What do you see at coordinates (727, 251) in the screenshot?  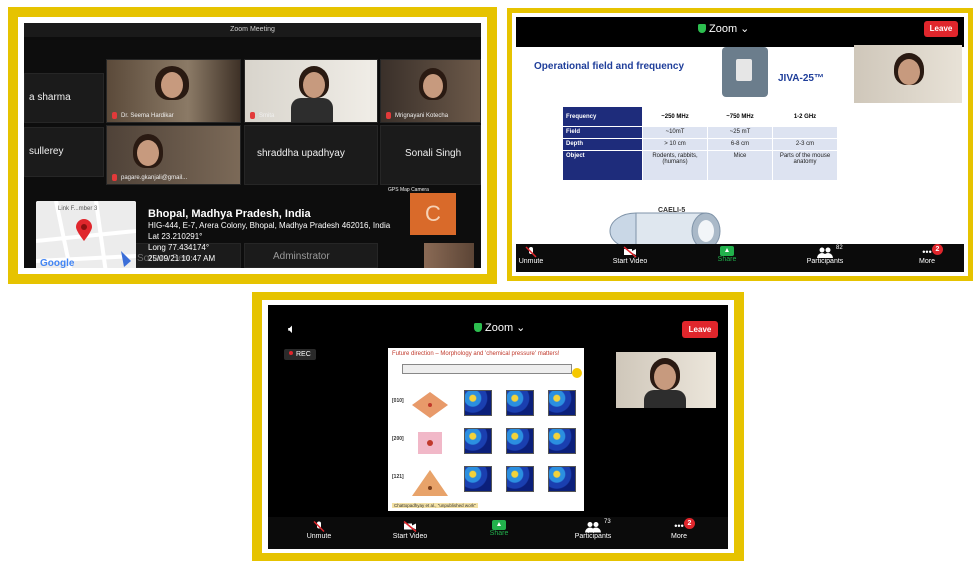 I see `share-screen-icon` at bounding box center [727, 251].